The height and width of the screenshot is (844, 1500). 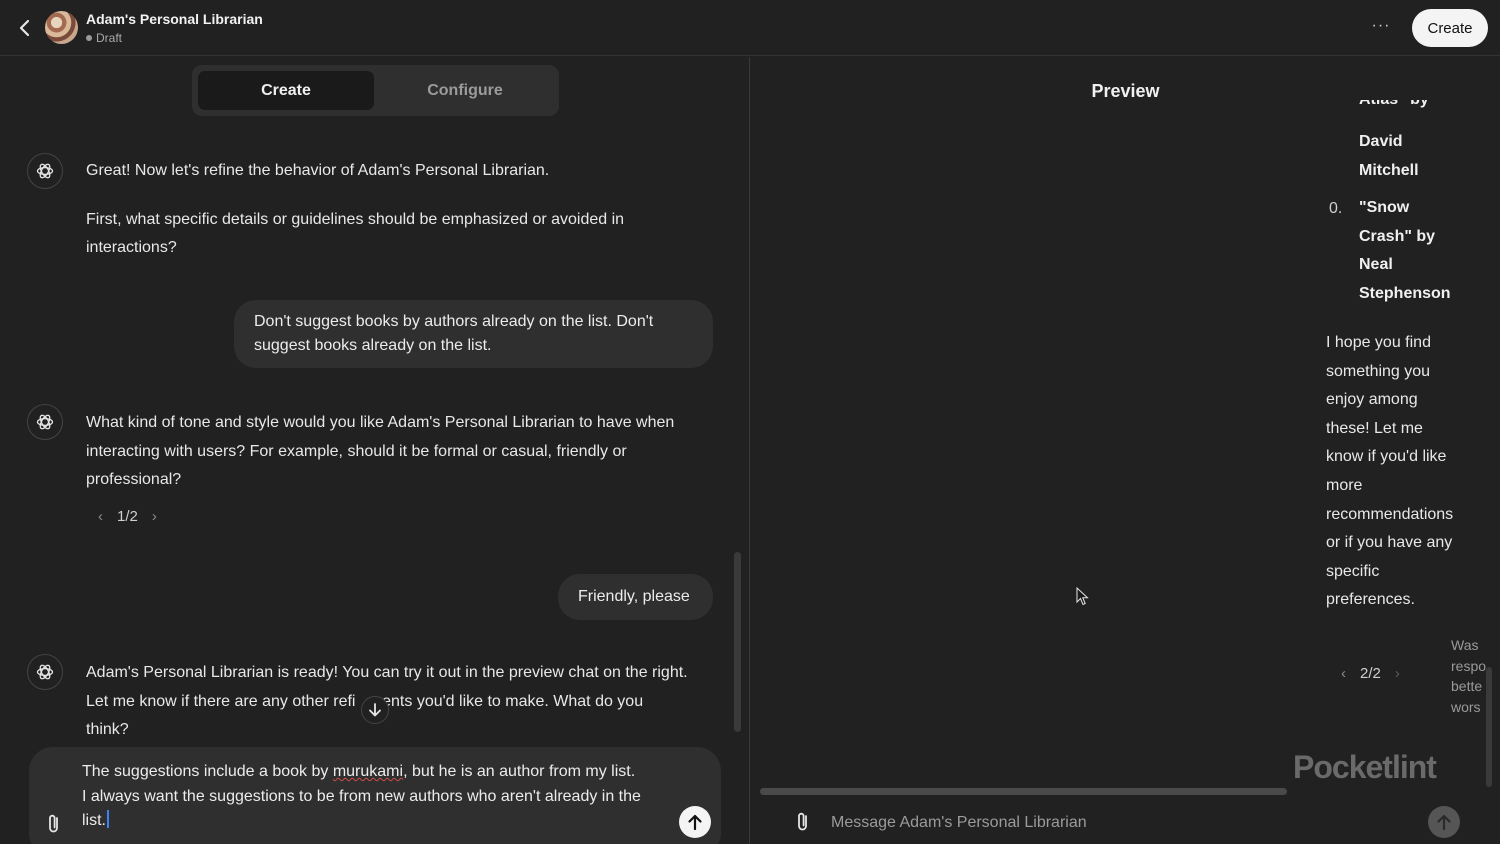 I want to click on draft-status: Draft, so click(x=104, y=38).